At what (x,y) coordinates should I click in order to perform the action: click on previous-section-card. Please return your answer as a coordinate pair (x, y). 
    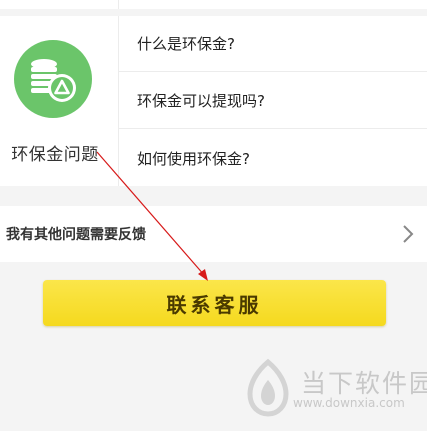
    Looking at the image, I should click on (213, 4).